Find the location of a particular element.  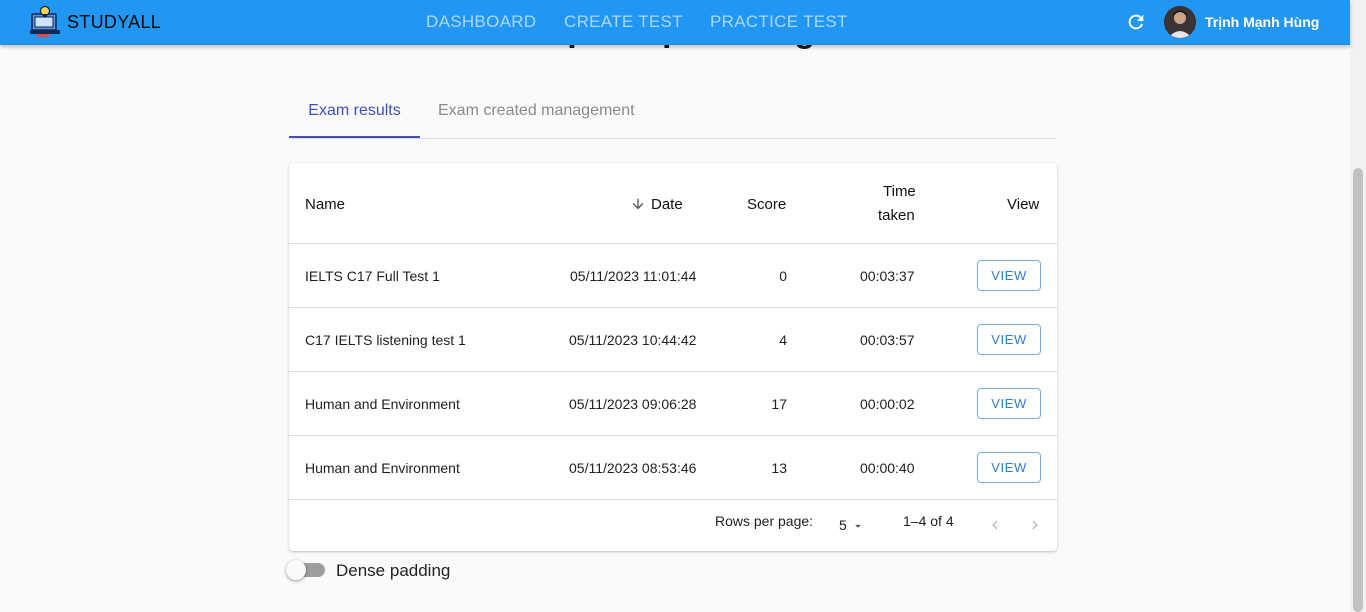

column-date: Date is located at coordinates (667, 204).